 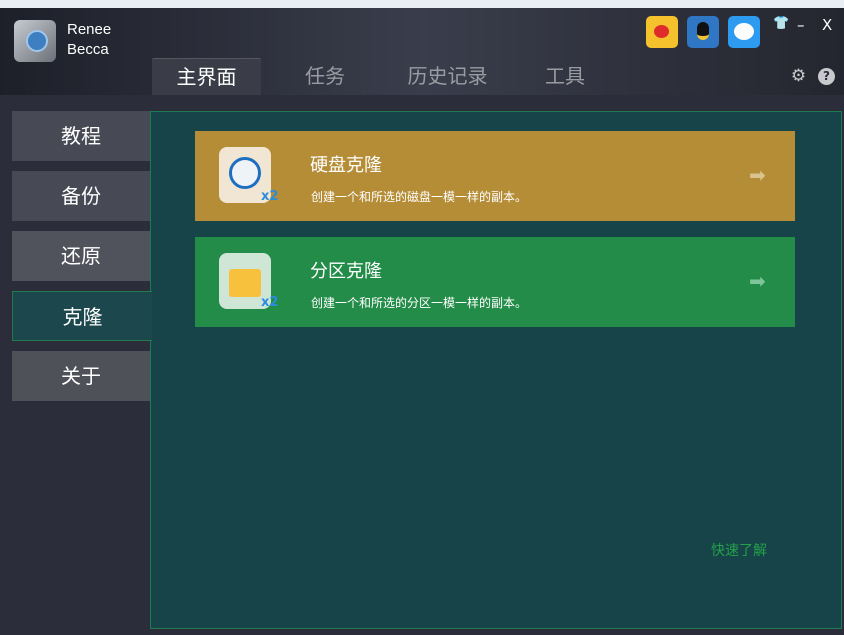 I want to click on sidebar-item-restore: 还原, so click(x=81, y=256).